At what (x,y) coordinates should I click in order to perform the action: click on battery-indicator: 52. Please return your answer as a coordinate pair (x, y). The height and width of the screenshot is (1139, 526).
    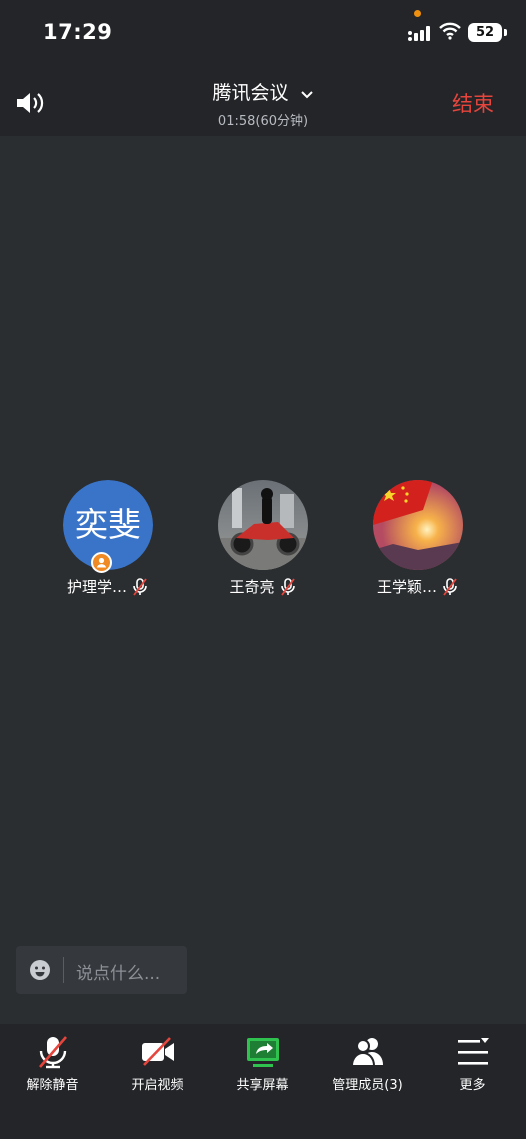
    Looking at the image, I should click on (487, 32).